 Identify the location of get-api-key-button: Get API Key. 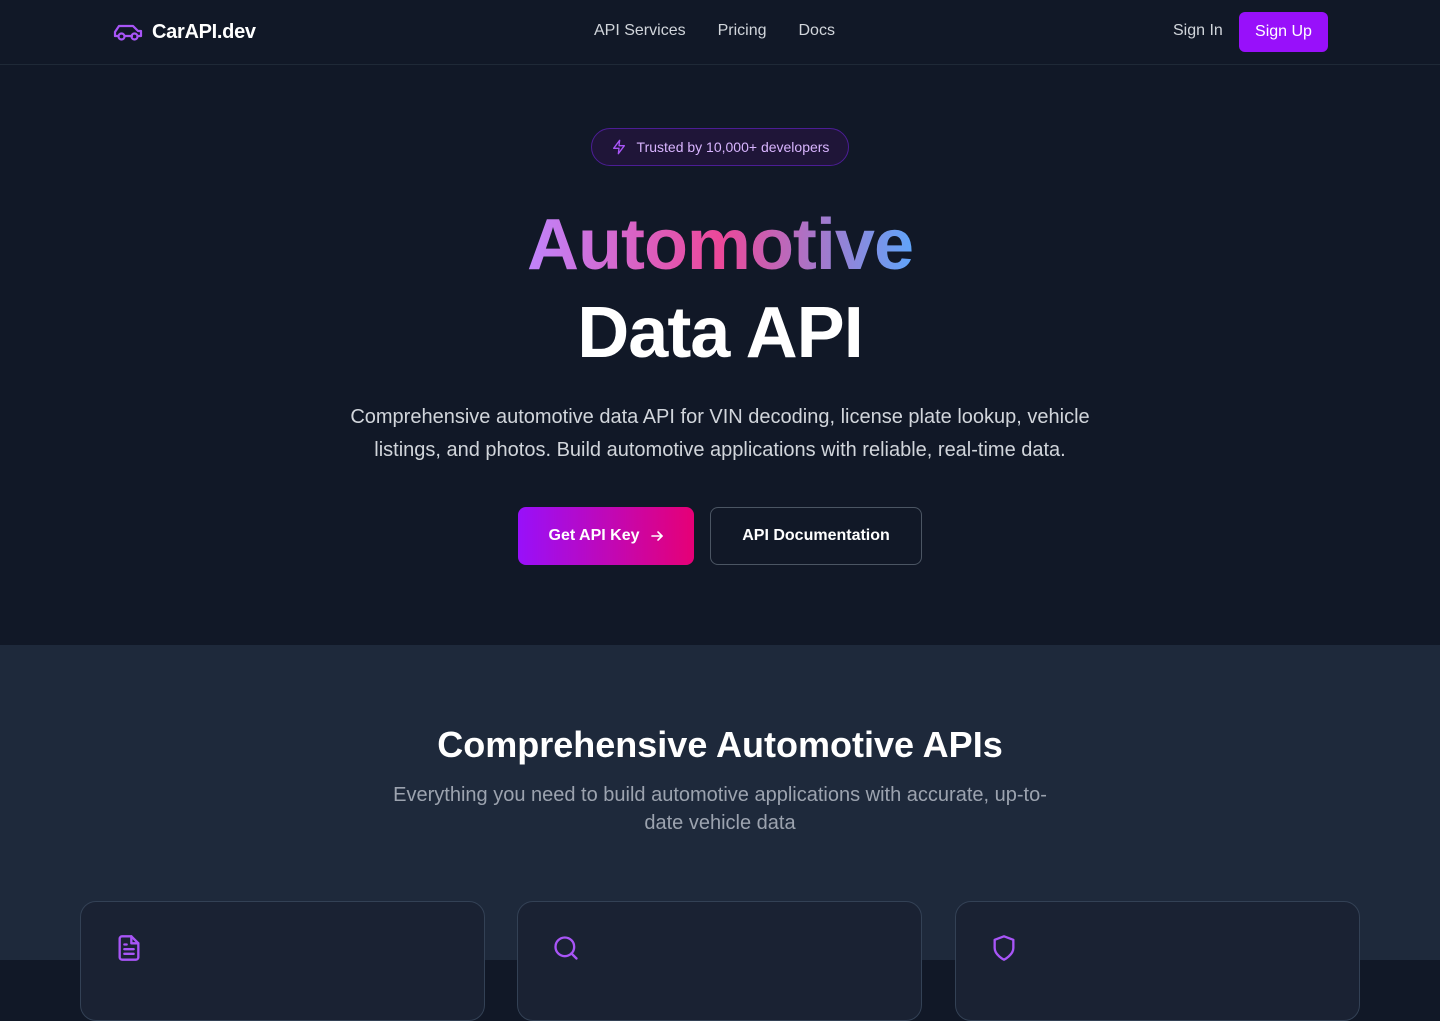
(606, 536).